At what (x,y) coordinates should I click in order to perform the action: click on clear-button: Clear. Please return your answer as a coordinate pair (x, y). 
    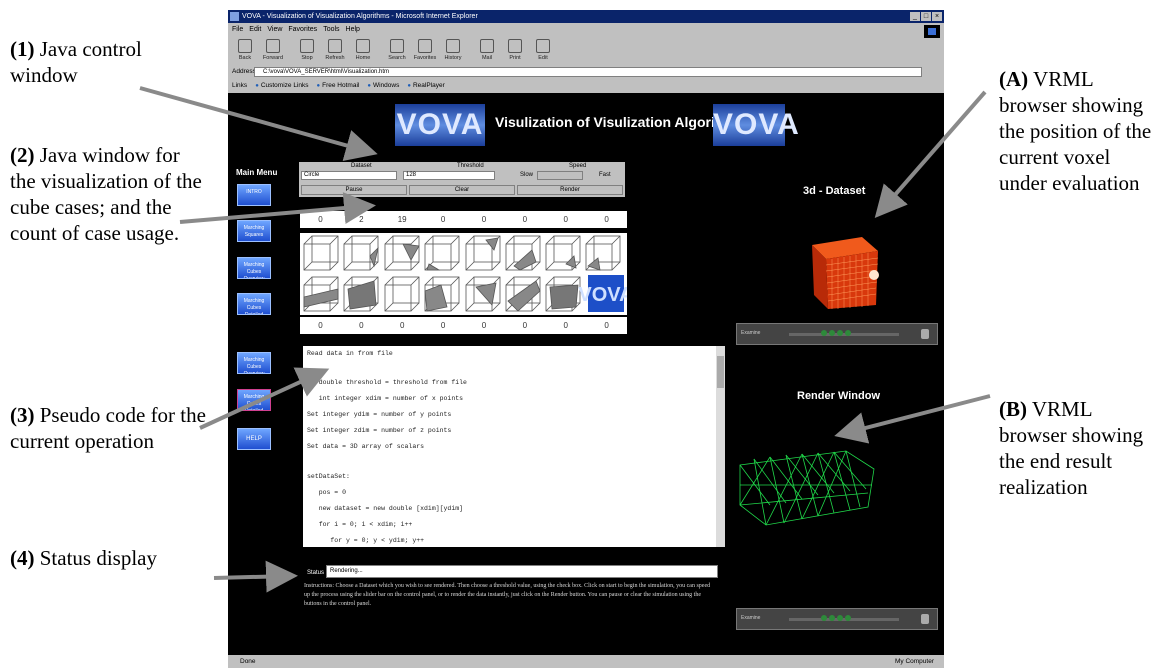
    Looking at the image, I should click on (462, 190).